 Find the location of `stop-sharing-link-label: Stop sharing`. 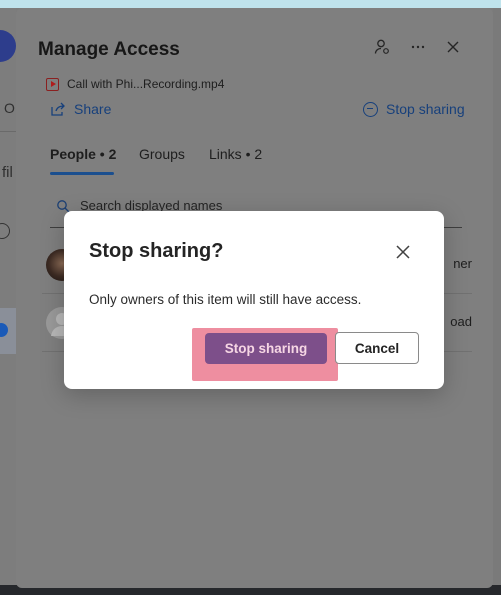

stop-sharing-link-label: Stop sharing is located at coordinates (425, 109).